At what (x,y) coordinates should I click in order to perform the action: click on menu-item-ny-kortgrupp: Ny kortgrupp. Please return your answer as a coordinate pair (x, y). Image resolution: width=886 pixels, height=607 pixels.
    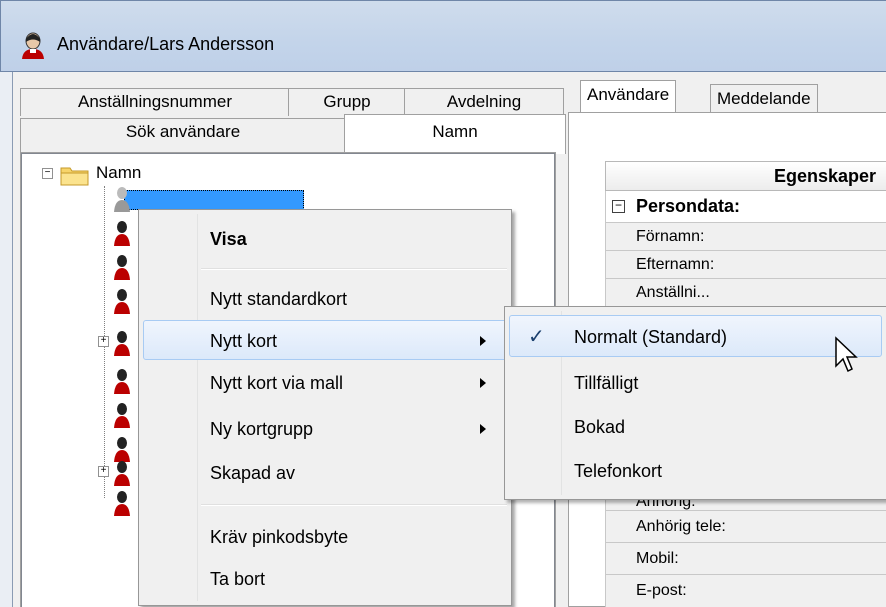
    Looking at the image, I should click on (325, 428).